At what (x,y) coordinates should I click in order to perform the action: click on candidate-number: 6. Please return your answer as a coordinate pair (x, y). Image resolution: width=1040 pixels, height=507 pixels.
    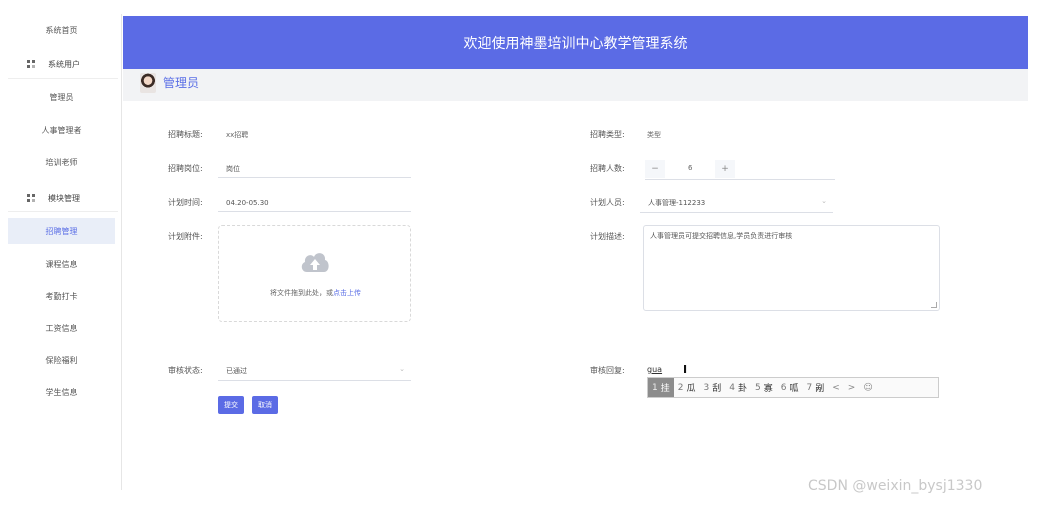
    Looking at the image, I should click on (783, 387).